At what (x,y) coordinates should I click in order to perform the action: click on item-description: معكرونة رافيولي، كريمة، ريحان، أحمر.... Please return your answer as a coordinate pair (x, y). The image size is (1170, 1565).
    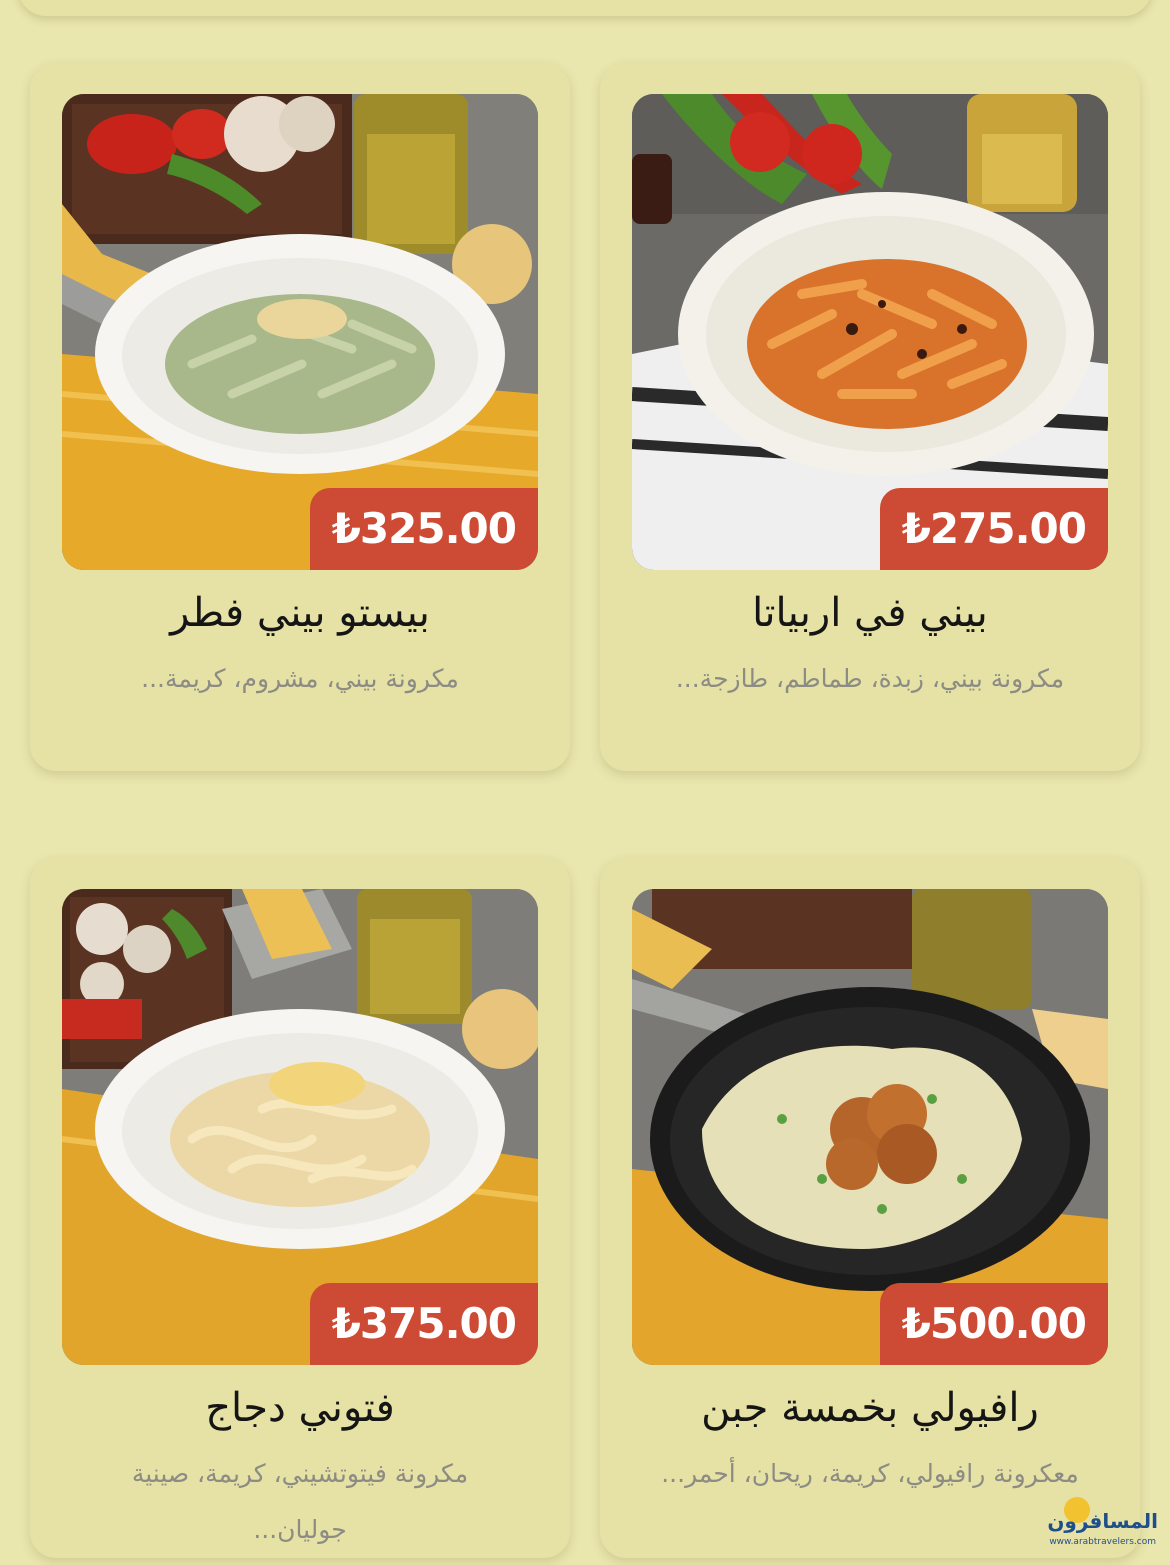
    Looking at the image, I should click on (870, 1473).